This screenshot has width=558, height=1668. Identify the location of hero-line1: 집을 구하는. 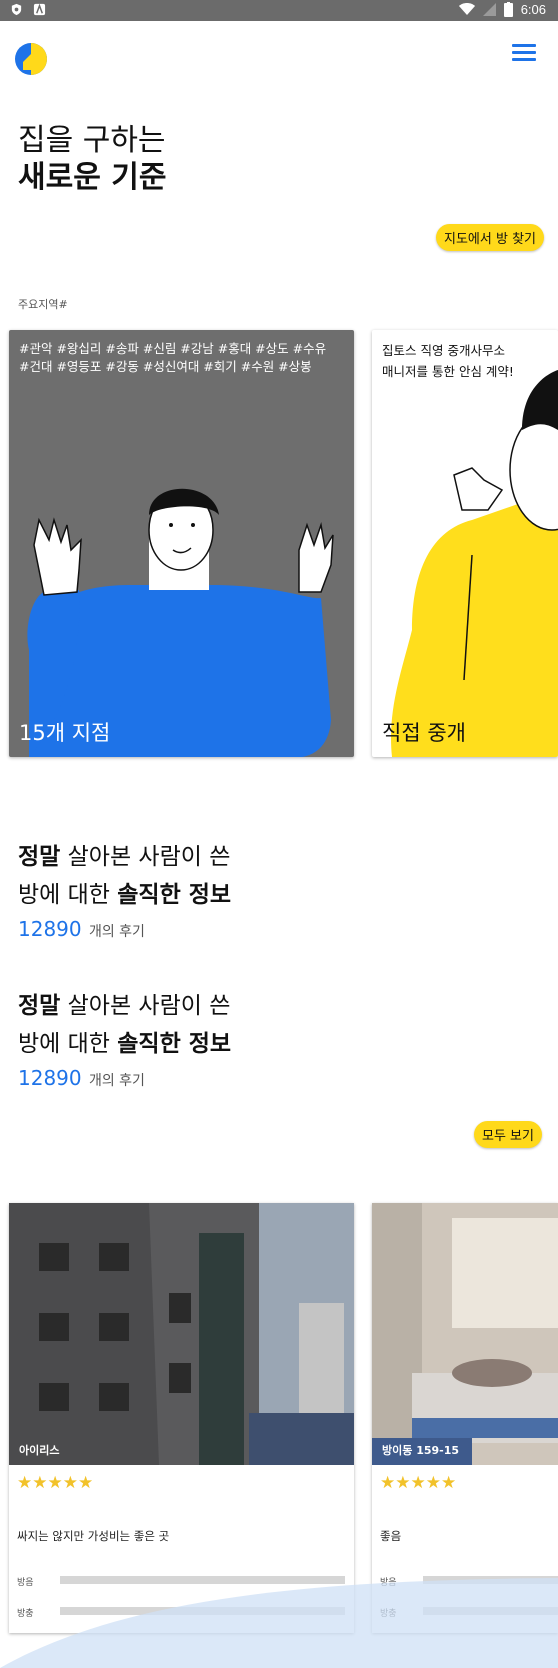
(92, 140).